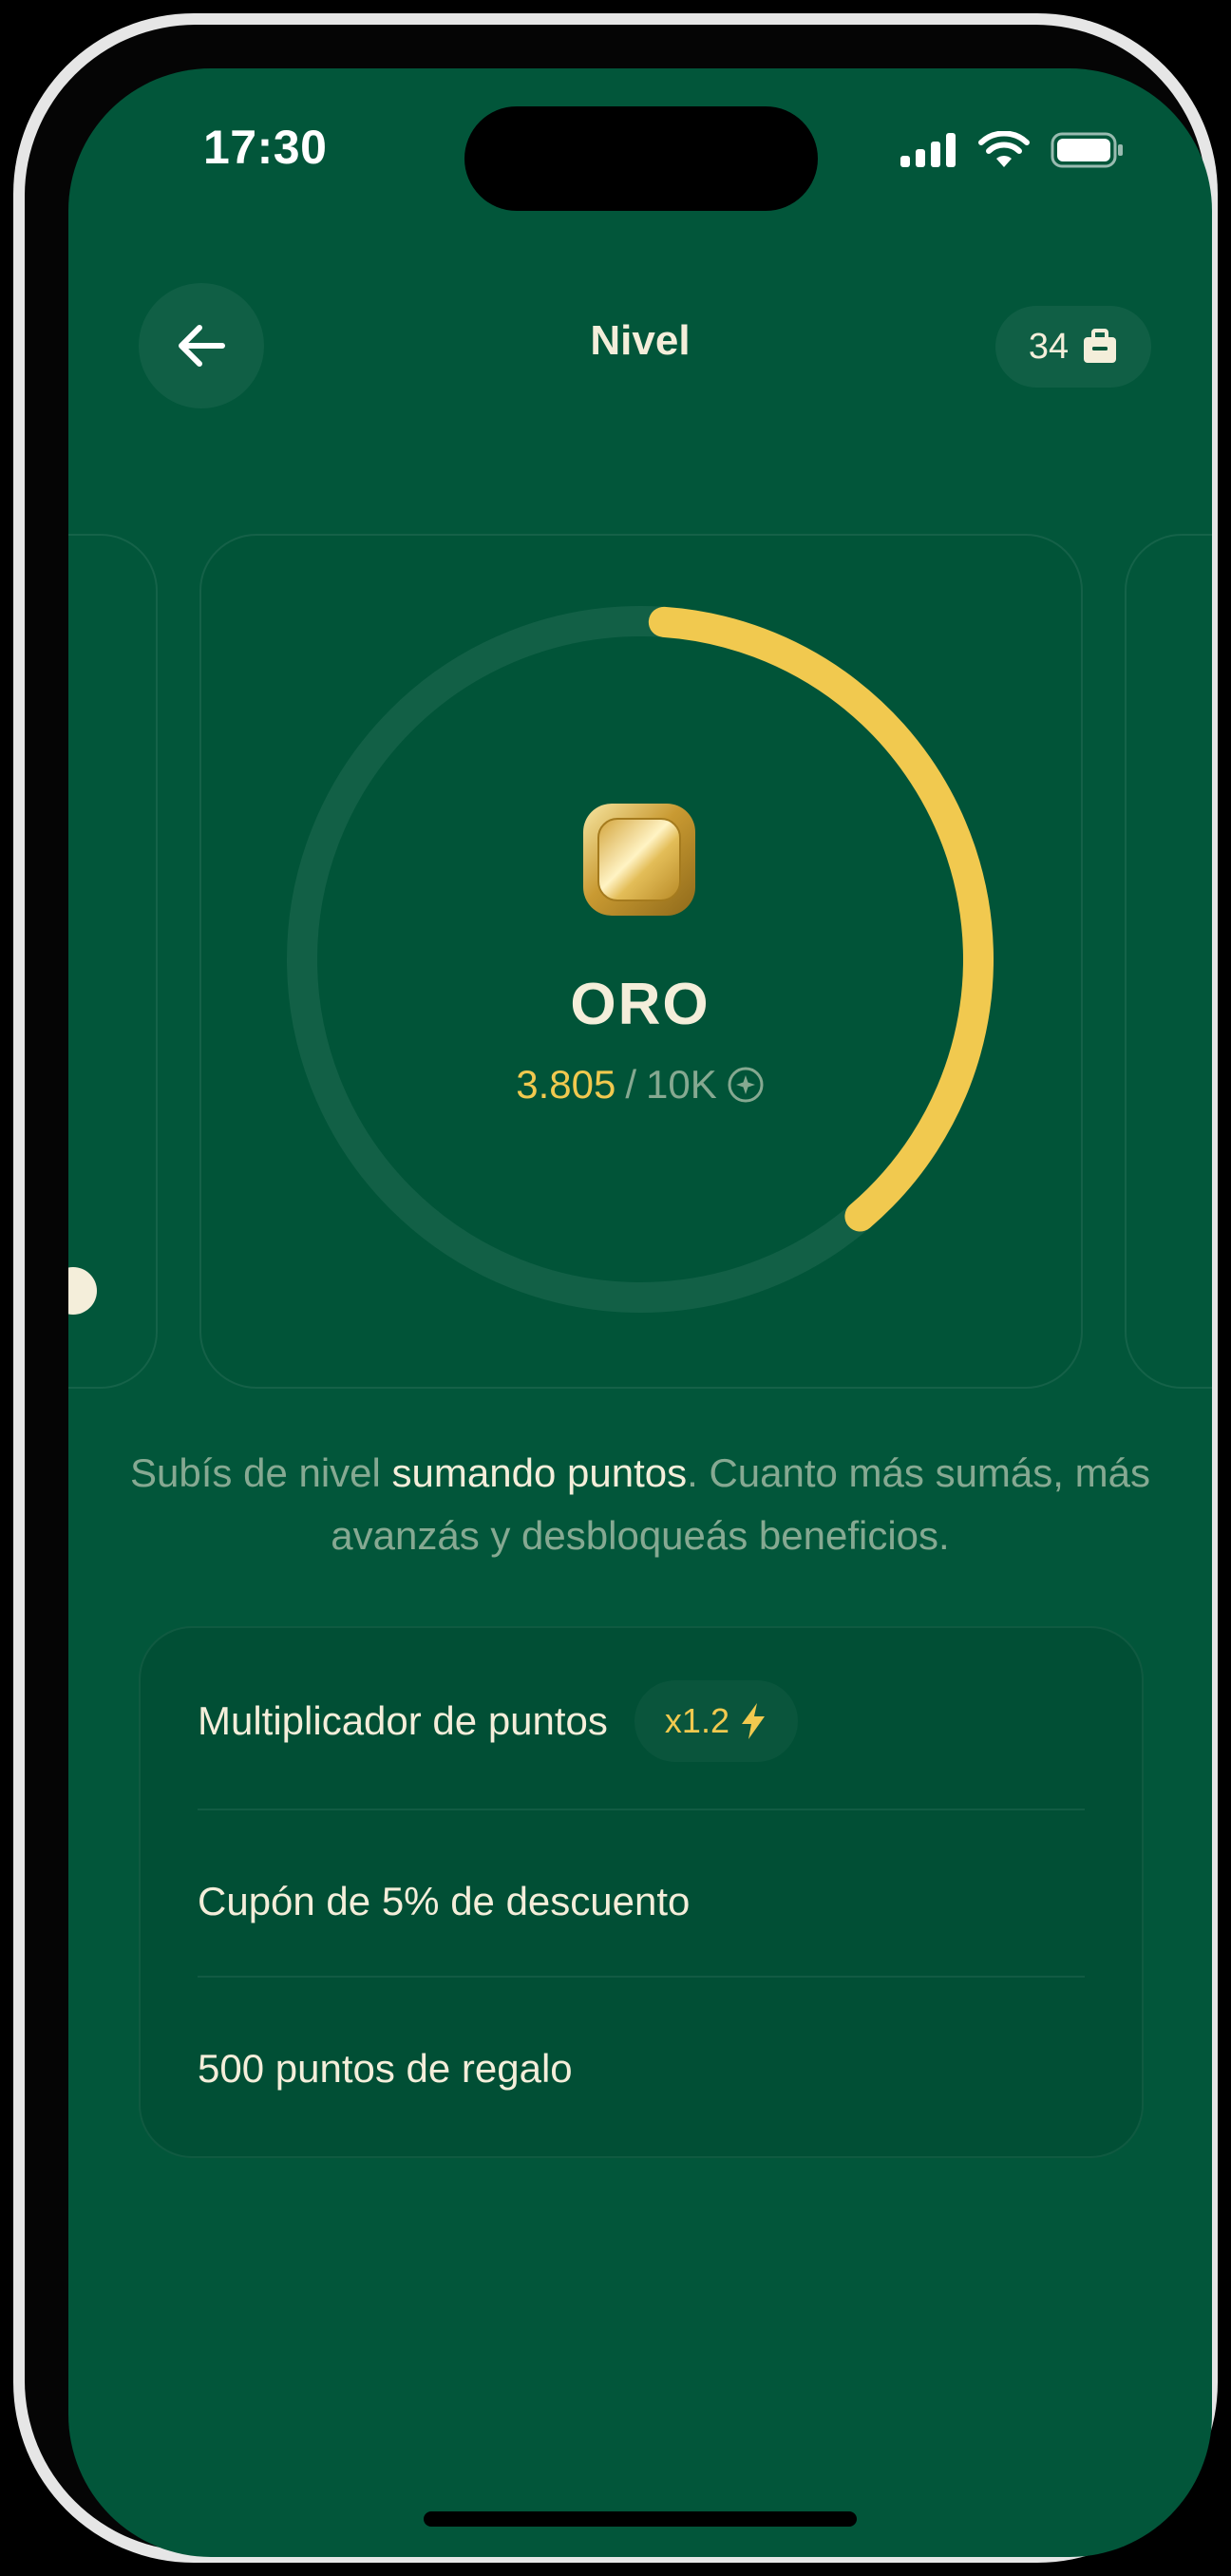 This screenshot has height=2576, width=1231. What do you see at coordinates (821, 919) in the screenshot?
I see `progress-arc` at bounding box center [821, 919].